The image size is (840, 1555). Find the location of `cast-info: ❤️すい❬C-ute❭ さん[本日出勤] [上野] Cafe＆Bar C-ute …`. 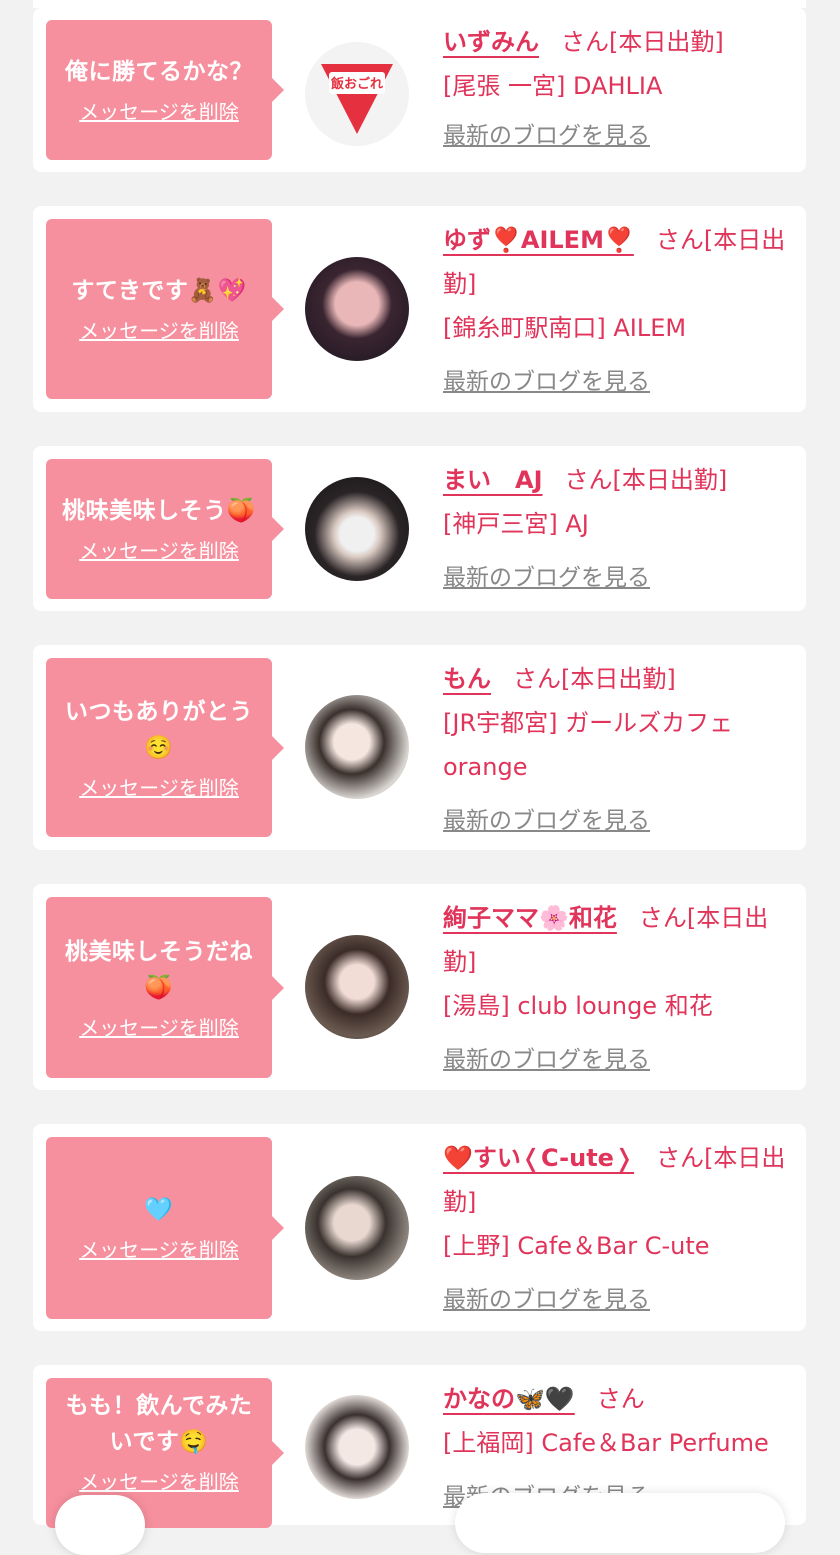

cast-info: ❤️すい❬C-ute❭ さん[本日出勤] [上野] Cafe＆Bar C-ute … is located at coordinates (617, 1229).